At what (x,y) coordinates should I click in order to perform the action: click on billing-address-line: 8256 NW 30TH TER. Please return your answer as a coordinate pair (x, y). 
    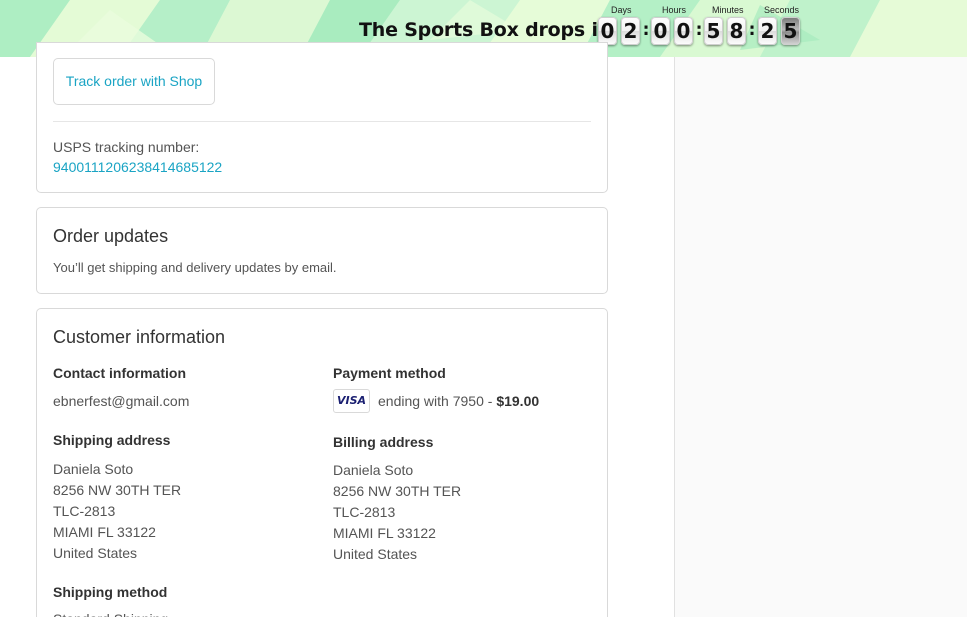
    Looking at the image, I should click on (397, 491).